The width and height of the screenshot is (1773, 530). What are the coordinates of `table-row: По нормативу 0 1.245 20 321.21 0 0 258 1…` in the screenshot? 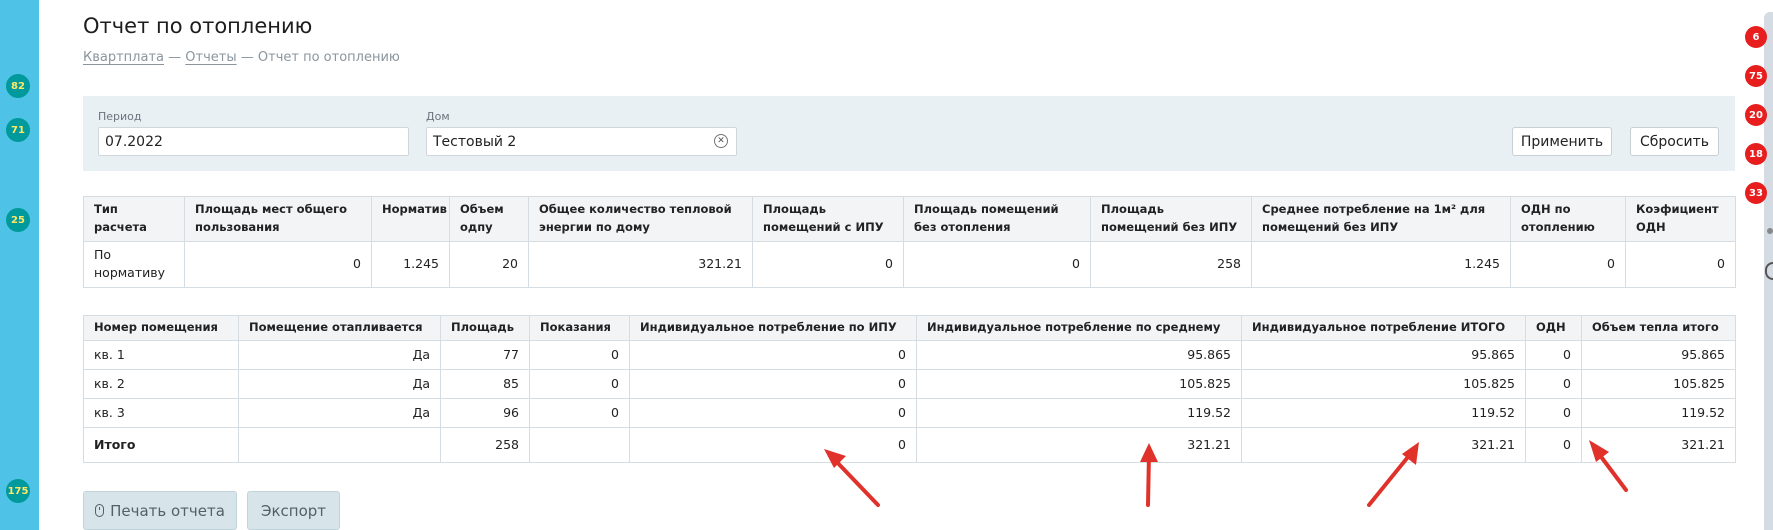 It's located at (909, 264).